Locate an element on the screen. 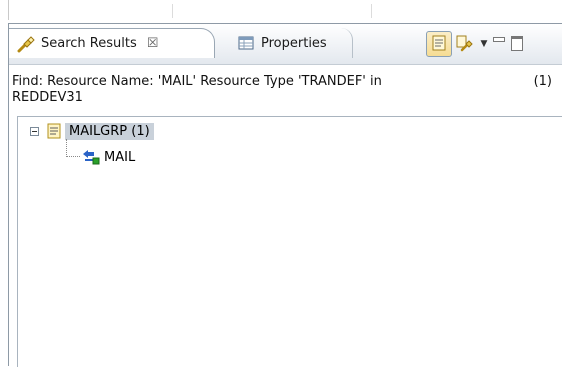 The height and width of the screenshot is (367, 562). maximize-icon is located at coordinates (517, 44).